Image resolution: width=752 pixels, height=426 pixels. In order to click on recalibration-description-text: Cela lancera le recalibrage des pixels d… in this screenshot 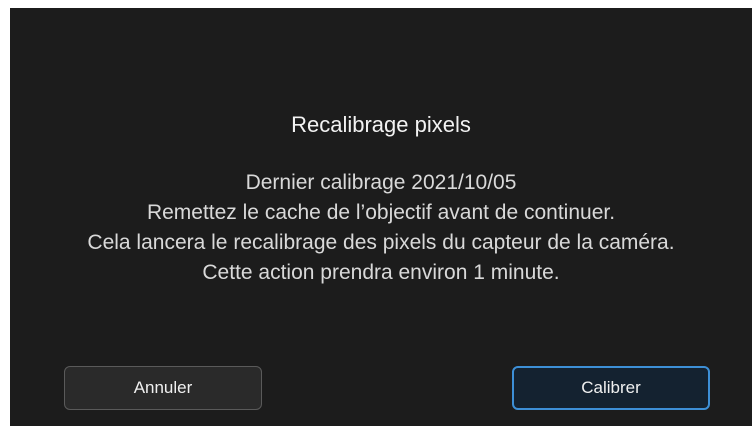, I will do `click(381, 242)`.